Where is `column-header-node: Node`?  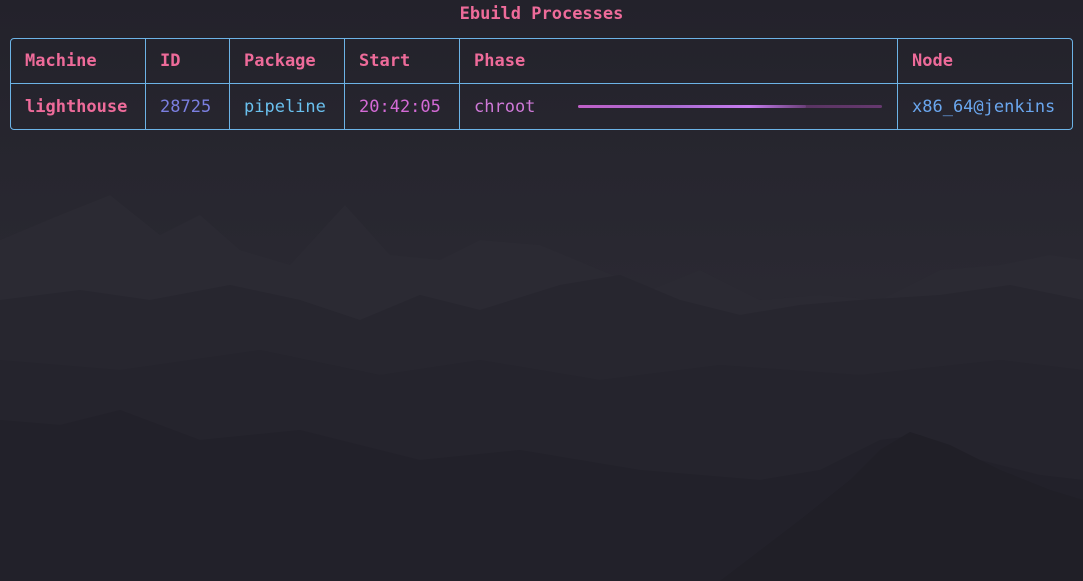
column-header-node: Node is located at coordinates (985, 61).